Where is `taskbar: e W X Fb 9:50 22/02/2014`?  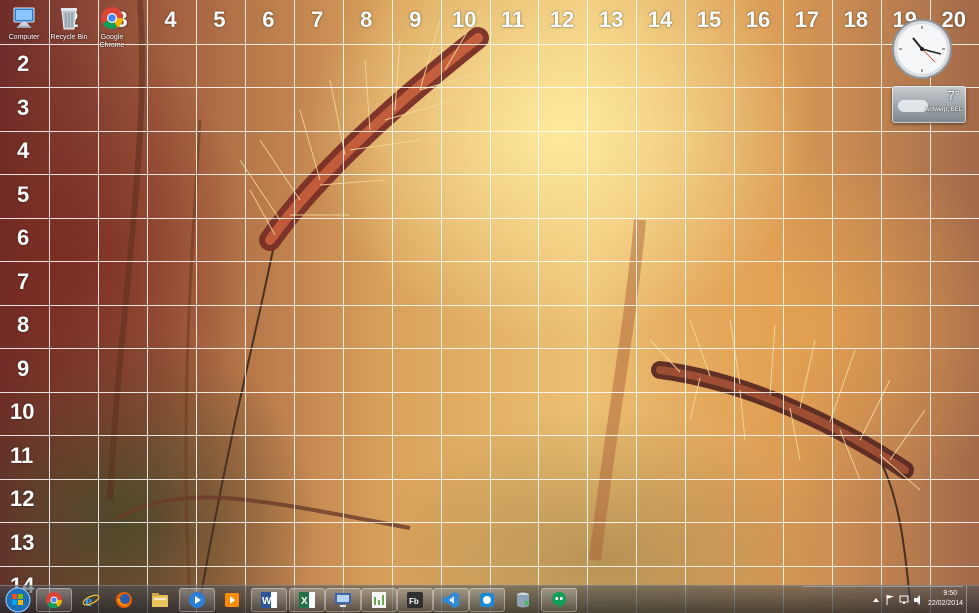
taskbar: e W X Fb 9:50 22/02/2014 is located at coordinates (489, 599).